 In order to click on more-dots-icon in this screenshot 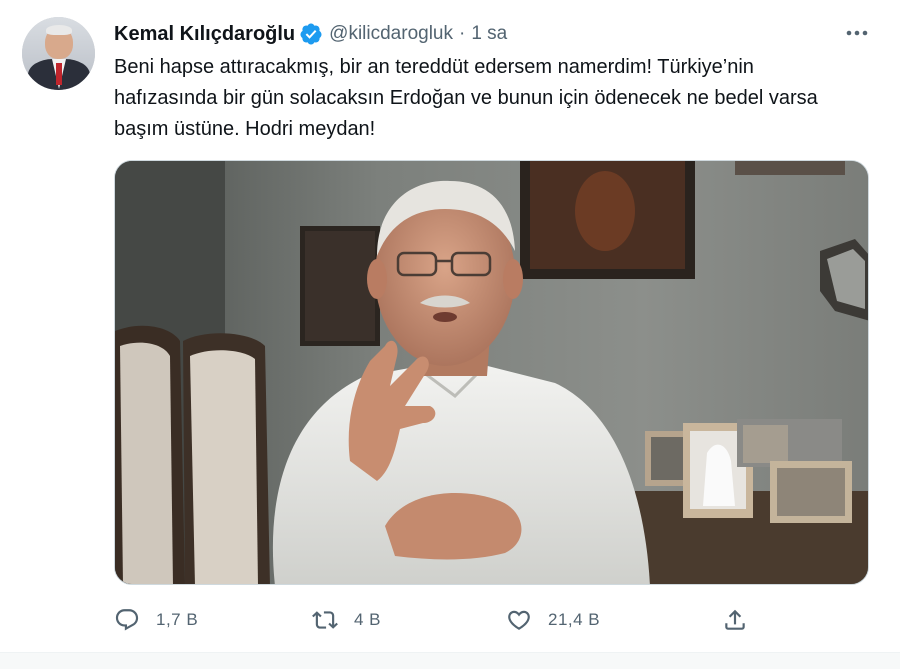, I will do `click(857, 33)`.